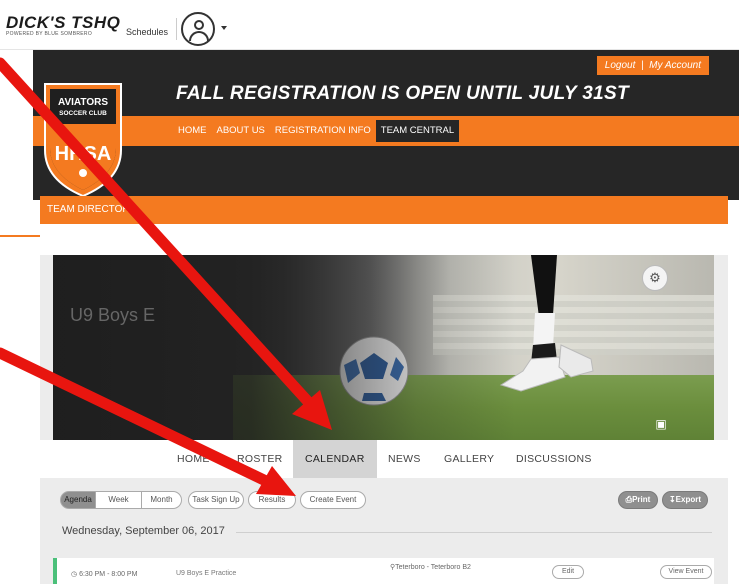 Image resolution: width=739 pixels, height=584 pixels. Describe the element at coordinates (193, 459) in the screenshot. I see `tab-home: HOME` at that location.